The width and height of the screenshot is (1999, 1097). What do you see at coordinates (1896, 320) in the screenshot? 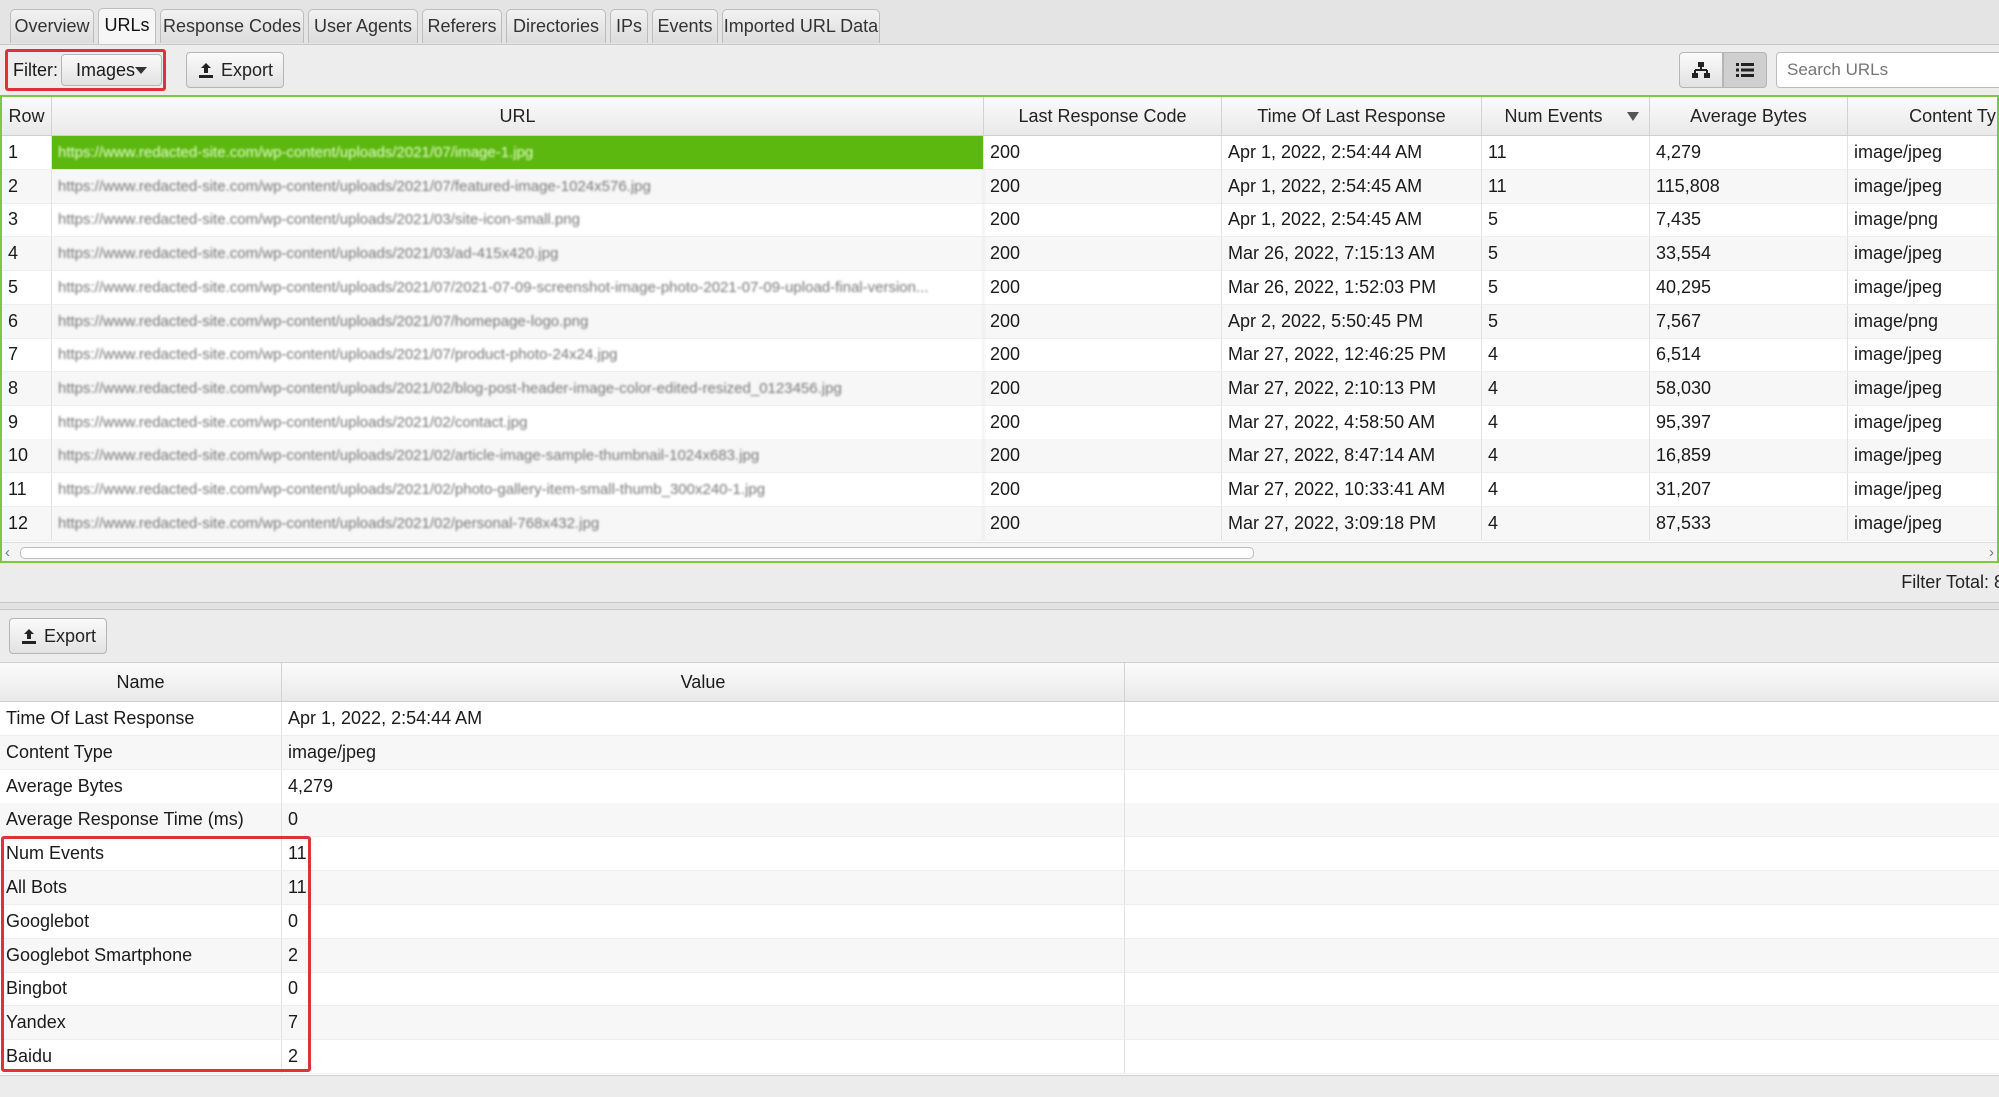
I see `content-type-cell-text: image/png` at bounding box center [1896, 320].